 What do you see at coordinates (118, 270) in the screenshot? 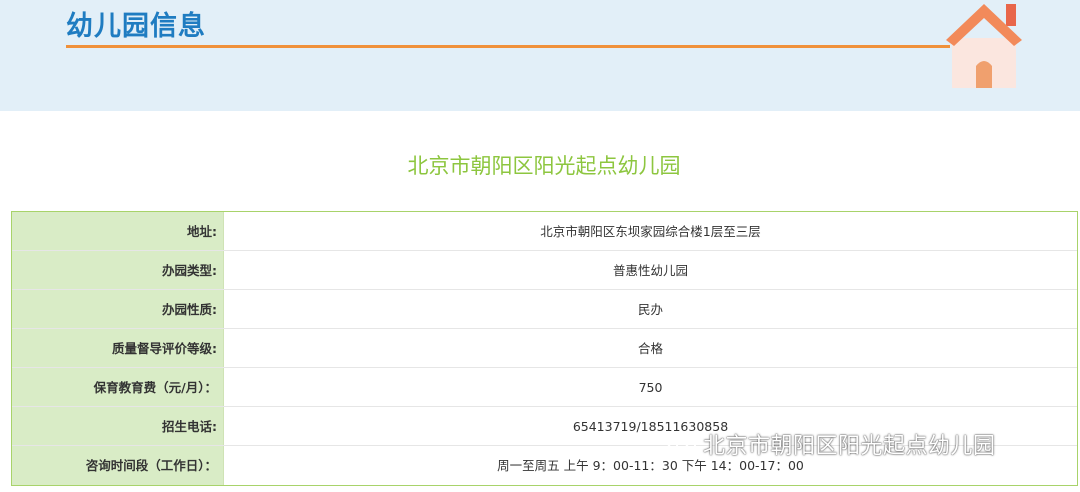
I see `row-label: 办园类型:` at bounding box center [118, 270].